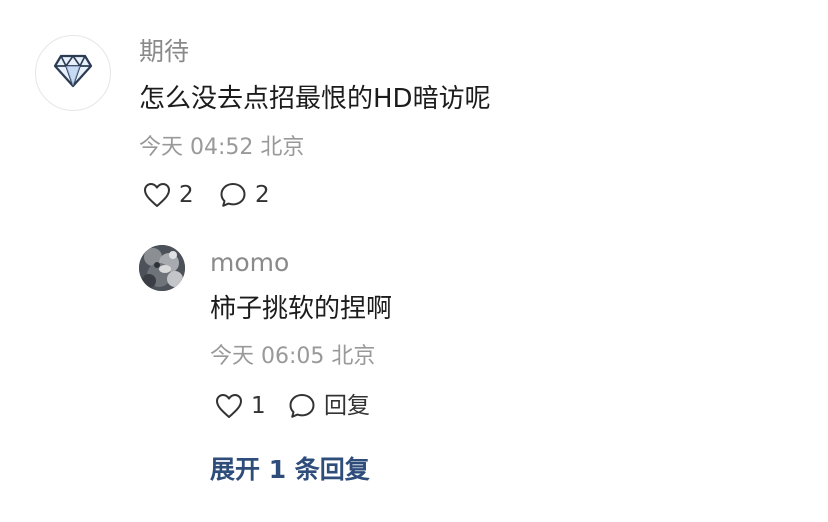  I want to click on expand-replies-link: 展开 1 条回复, so click(290, 469).